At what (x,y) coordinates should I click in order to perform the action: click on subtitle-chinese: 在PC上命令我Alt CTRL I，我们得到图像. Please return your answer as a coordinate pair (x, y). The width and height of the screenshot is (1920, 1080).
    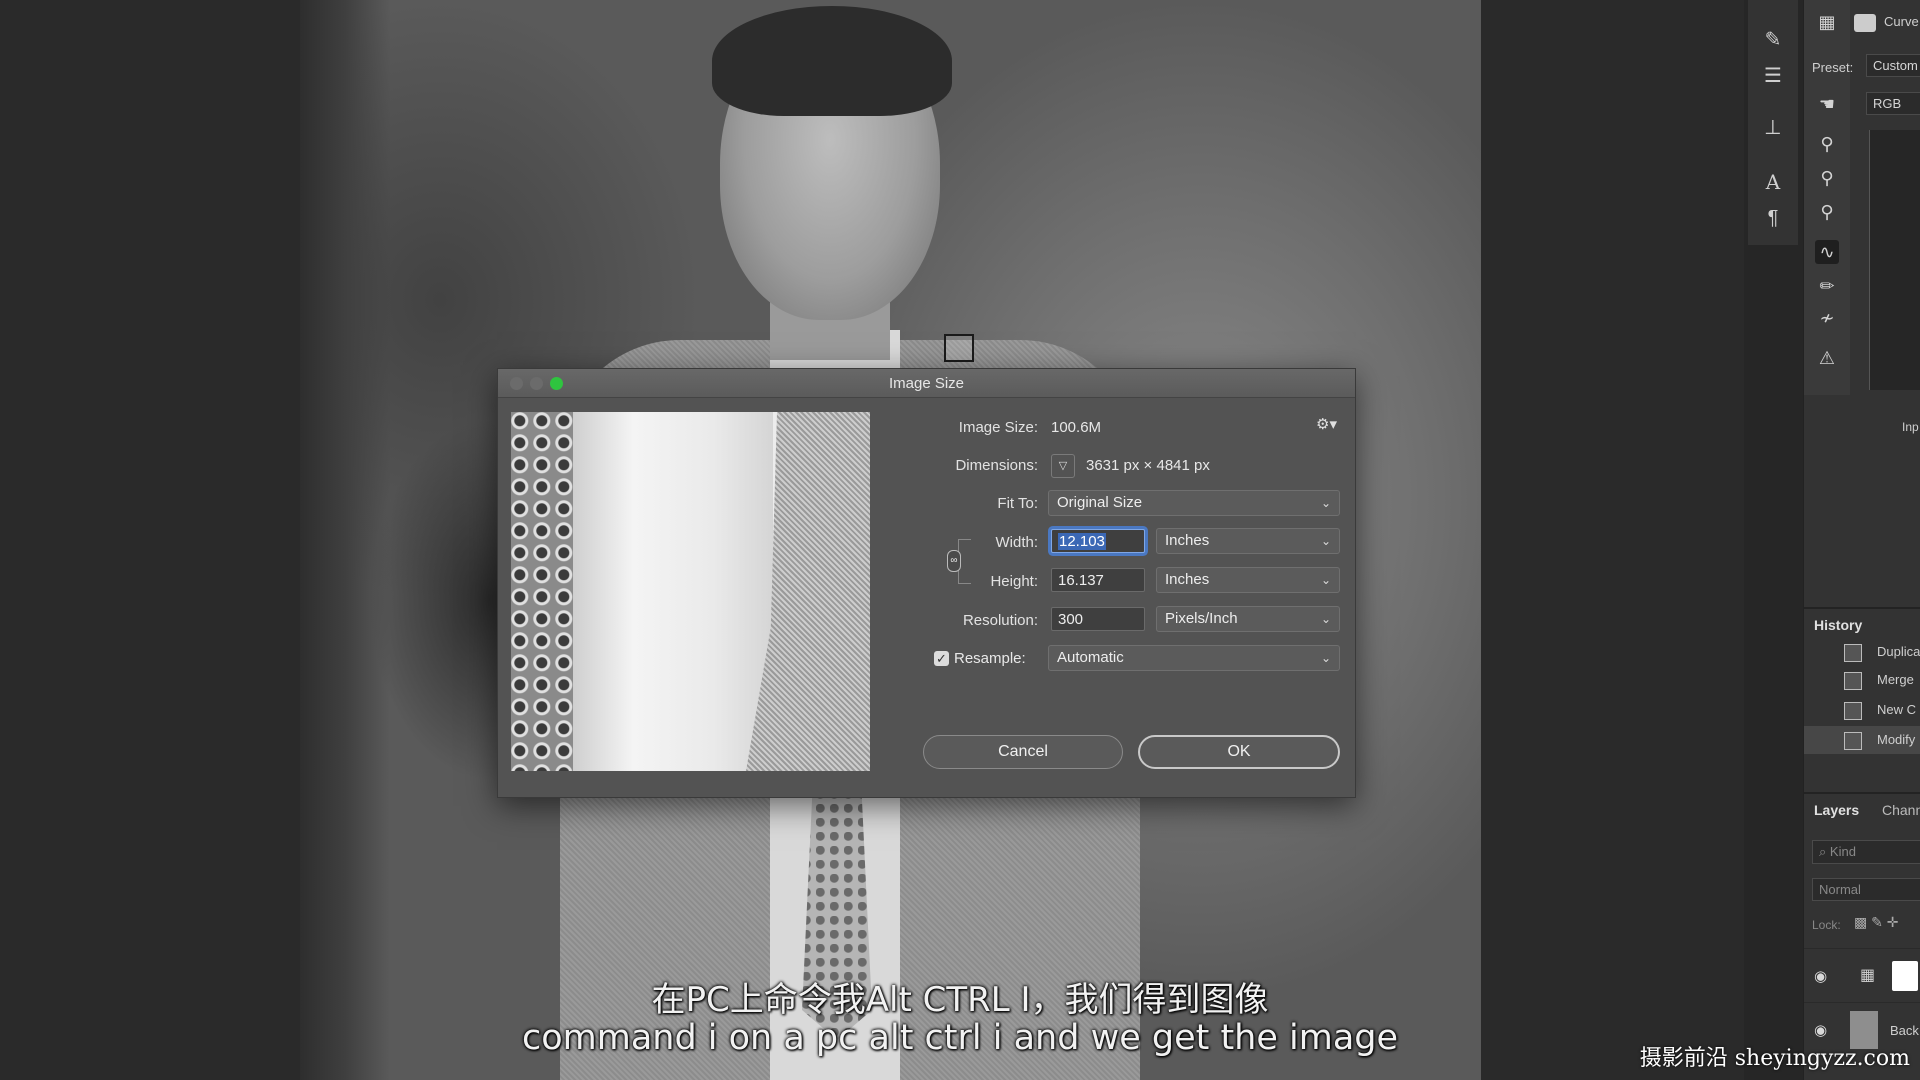
    Looking at the image, I should click on (960, 1000).